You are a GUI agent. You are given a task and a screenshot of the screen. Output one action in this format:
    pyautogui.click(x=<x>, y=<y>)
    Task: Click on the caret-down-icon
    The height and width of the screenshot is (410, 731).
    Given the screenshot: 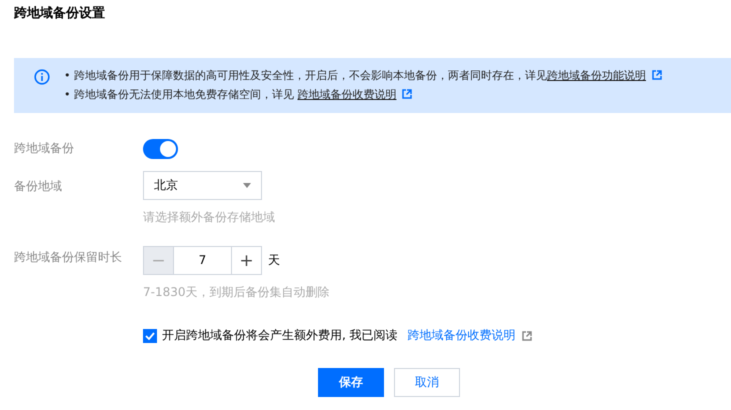 What is the action you would take?
    pyautogui.click(x=247, y=185)
    